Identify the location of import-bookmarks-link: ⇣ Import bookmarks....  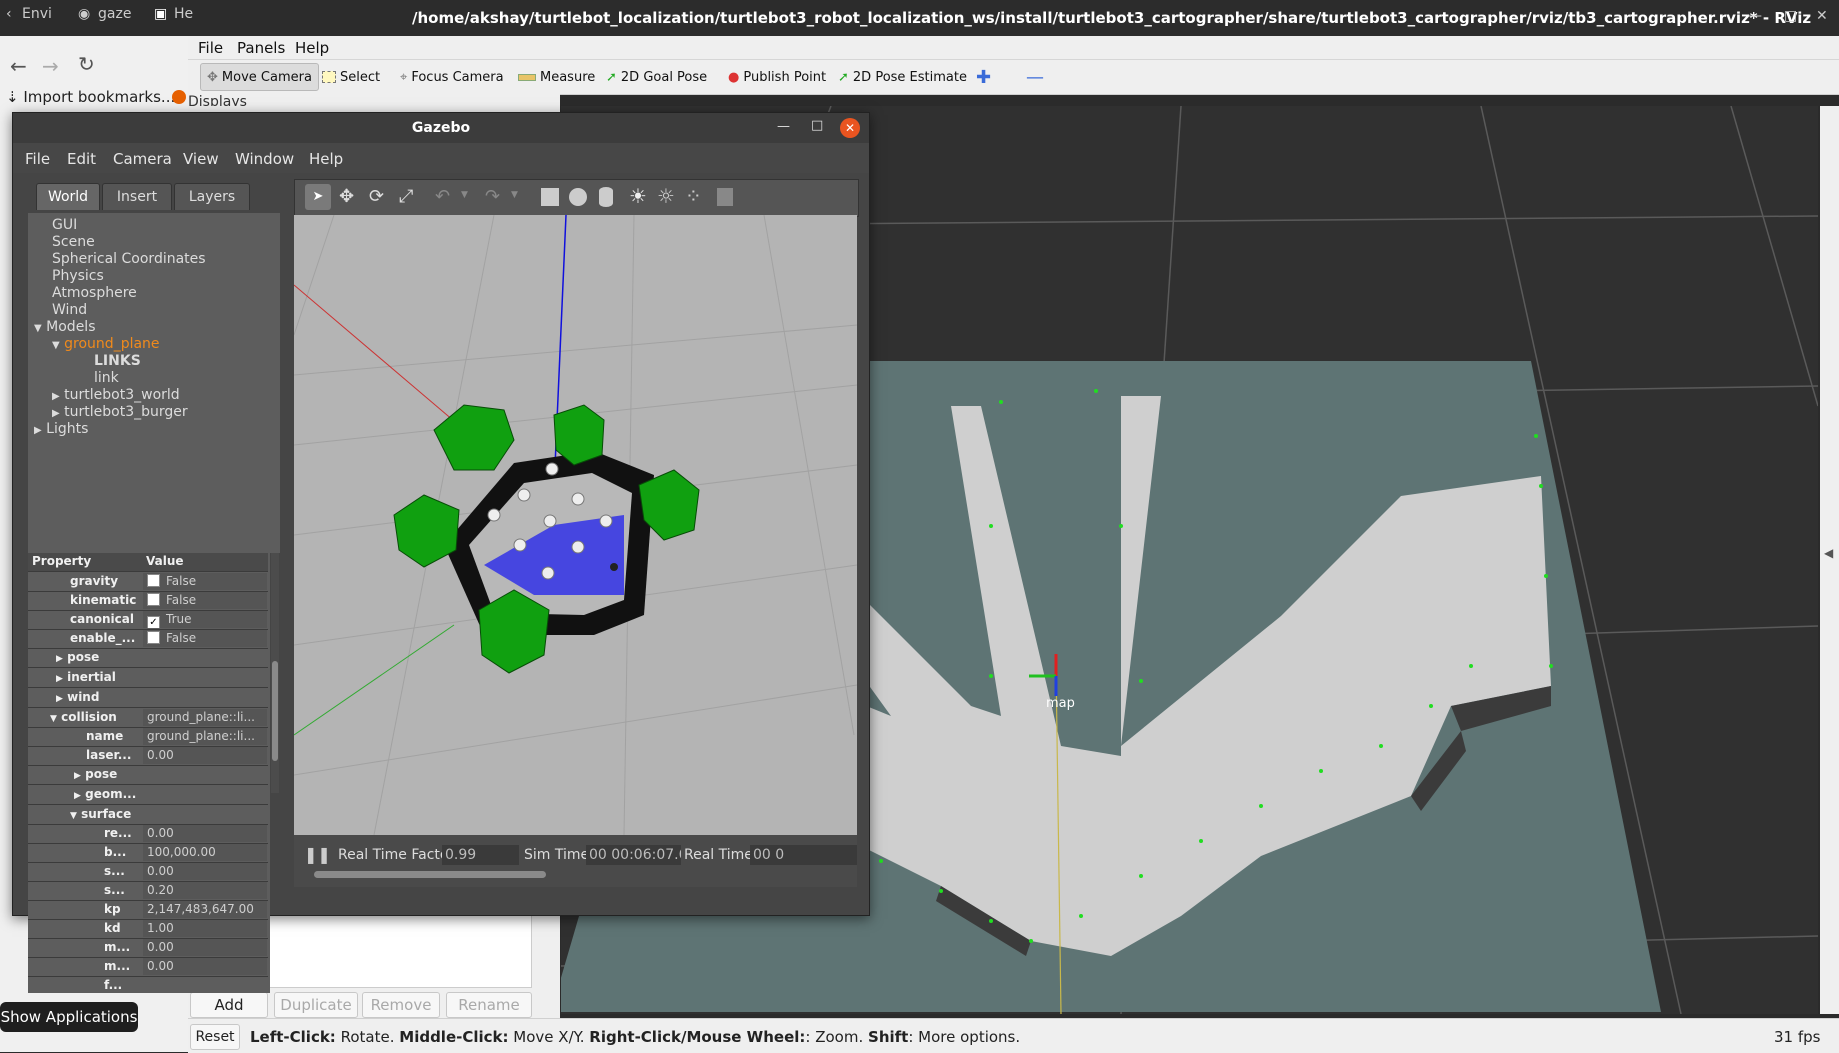
(90, 97).